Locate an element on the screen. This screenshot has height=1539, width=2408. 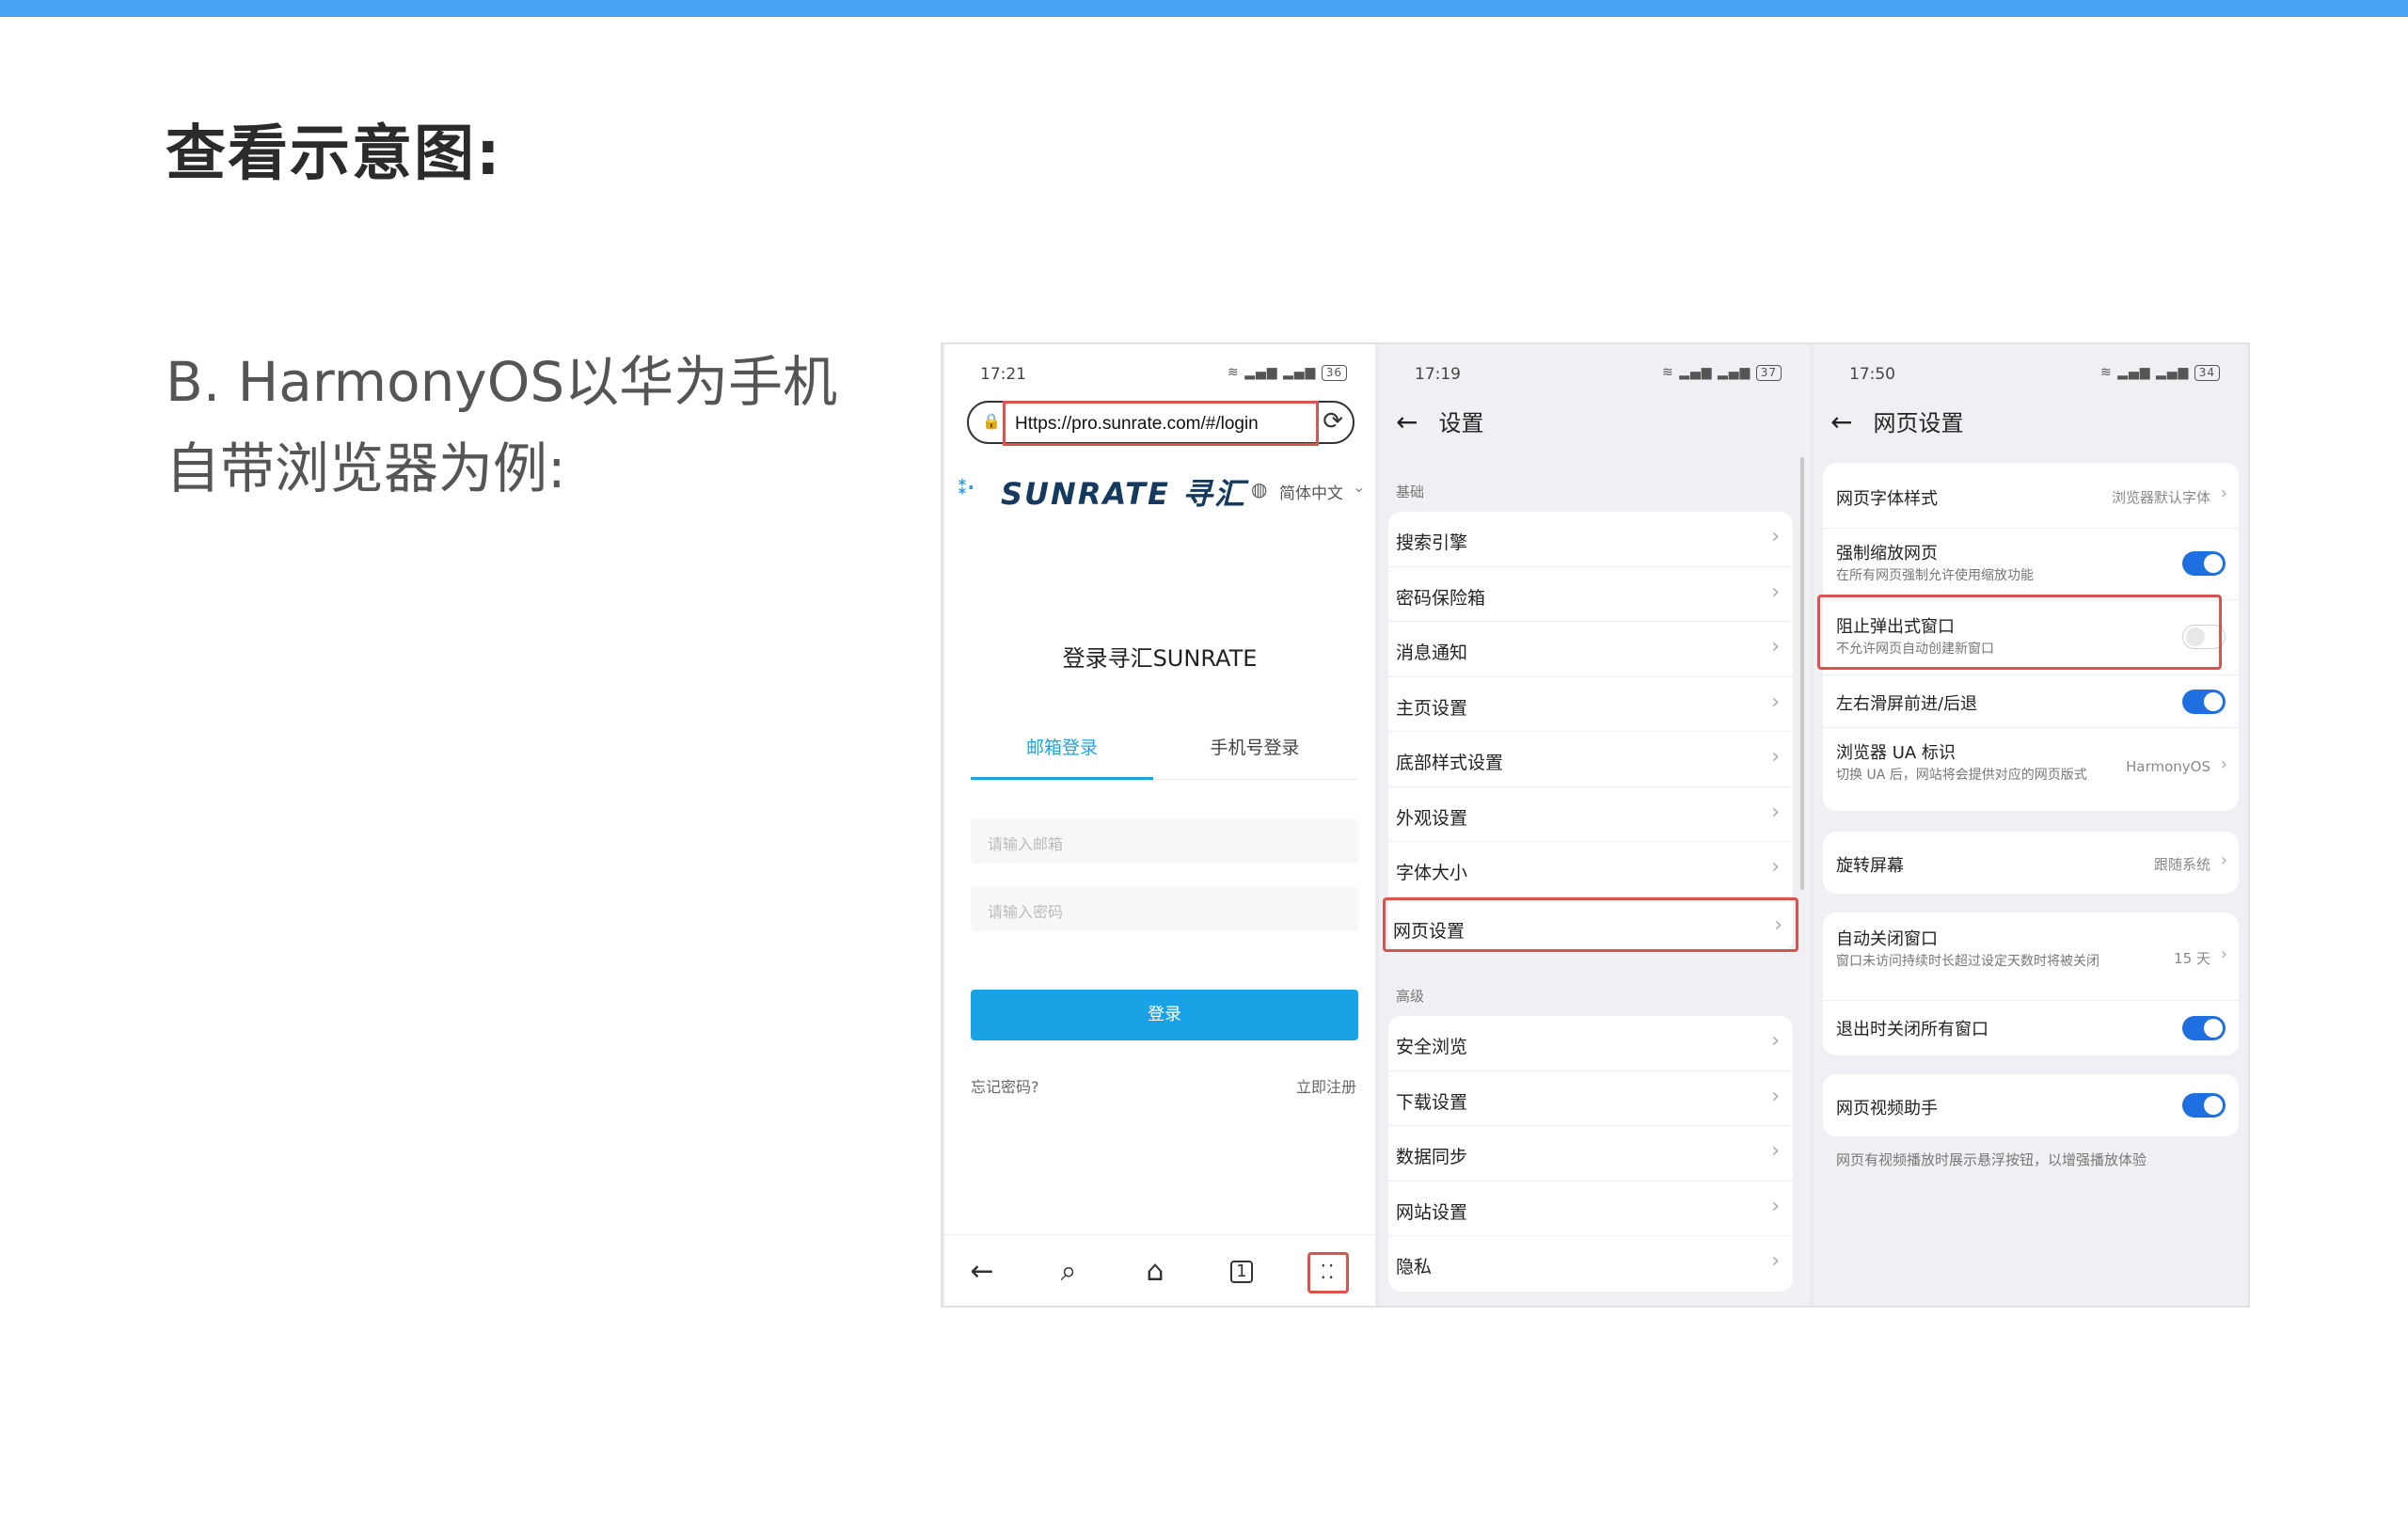
chevron-down-icon: ⌄ is located at coordinates (1359, 487).